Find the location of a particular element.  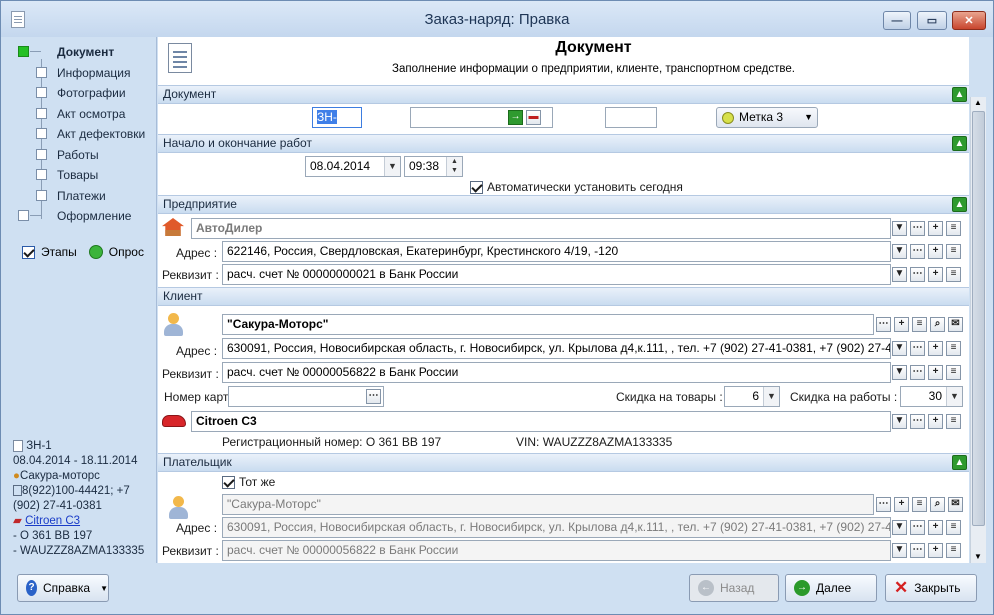

section-work-period: Начало и окончание работ ▲ is located at coordinates (563, 143).